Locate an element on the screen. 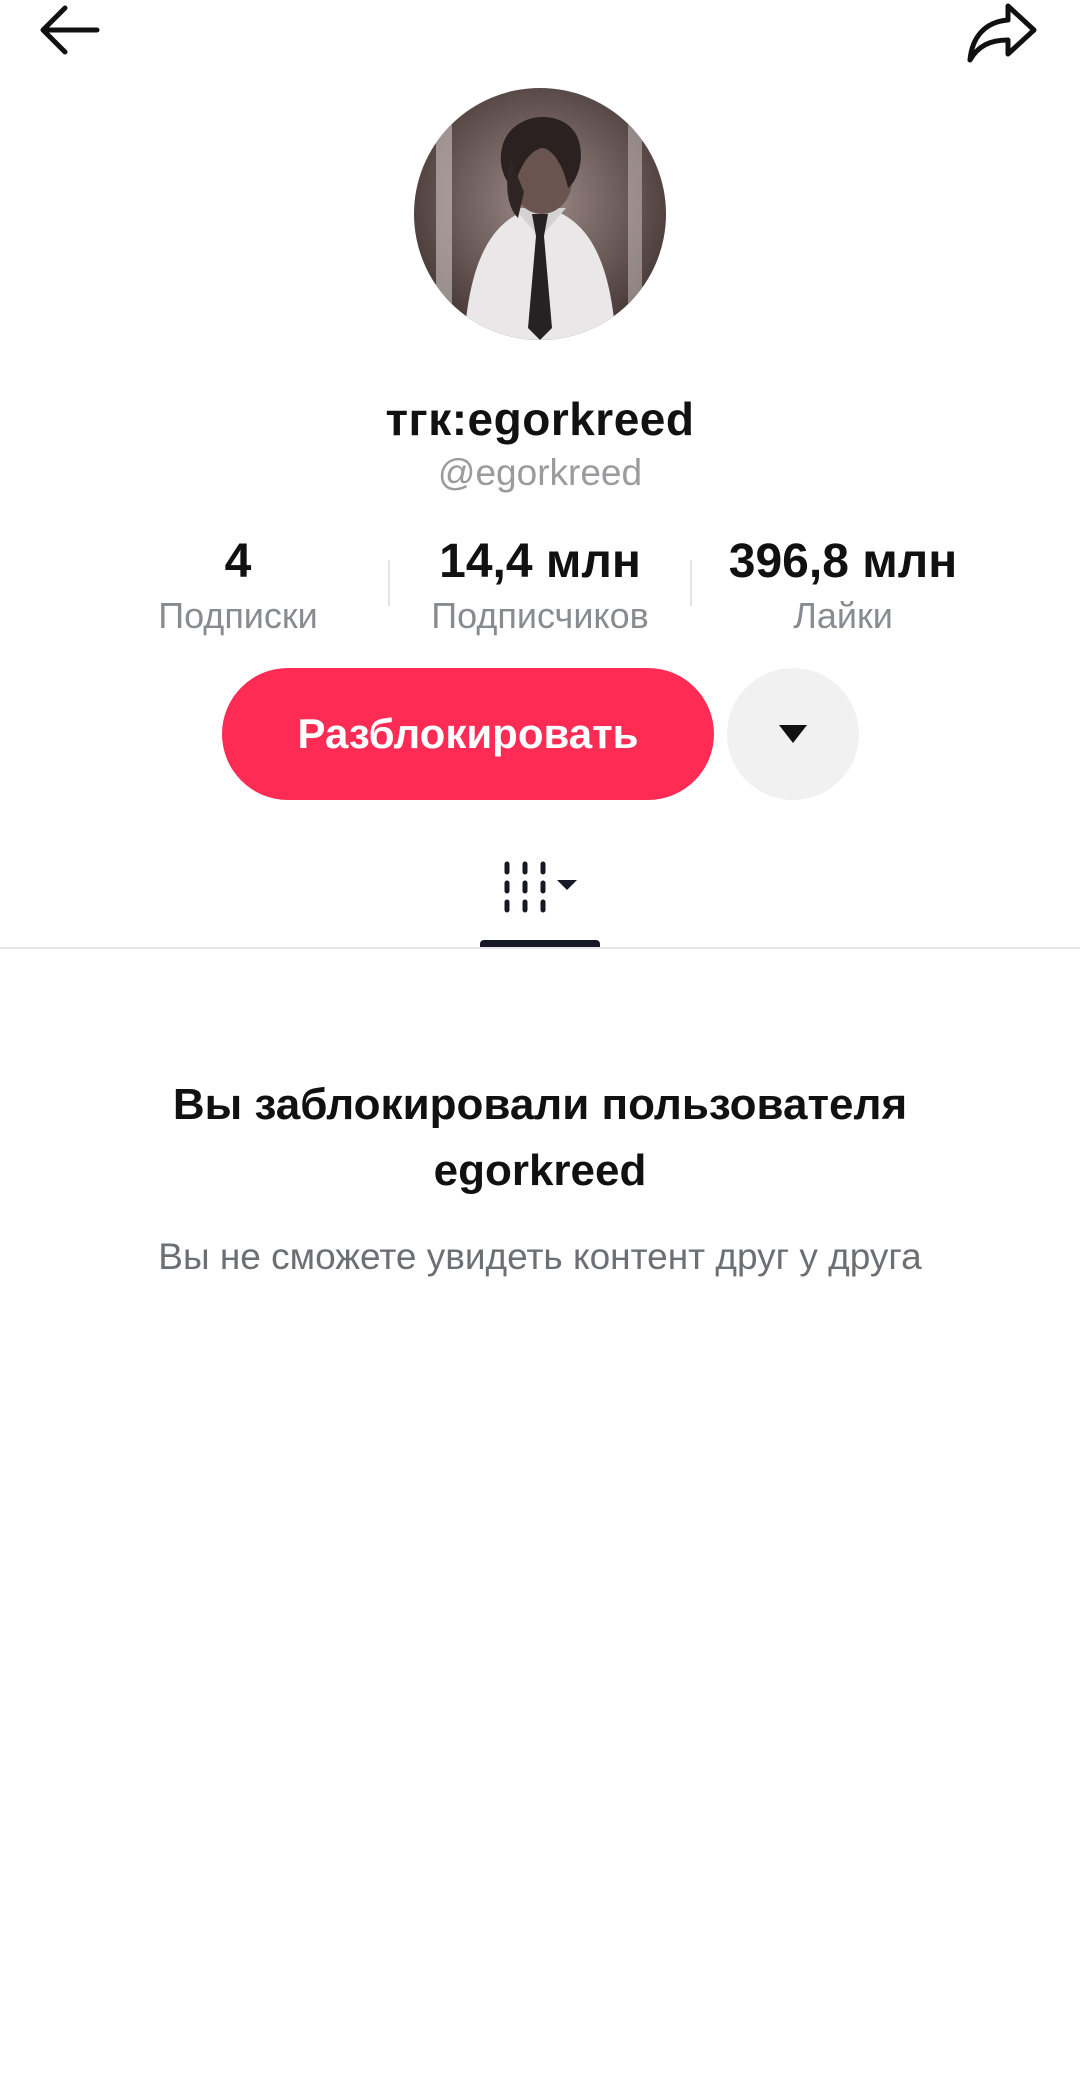  back-button is located at coordinates (70, 30).